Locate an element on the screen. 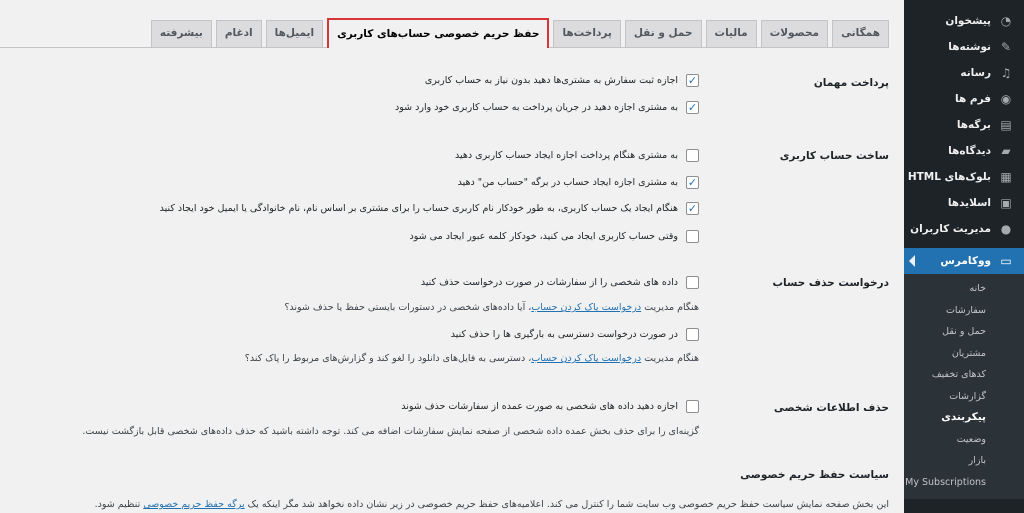 This screenshot has height=513, width=1024. pages-icon: ▤ is located at coordinates (1006, 125).